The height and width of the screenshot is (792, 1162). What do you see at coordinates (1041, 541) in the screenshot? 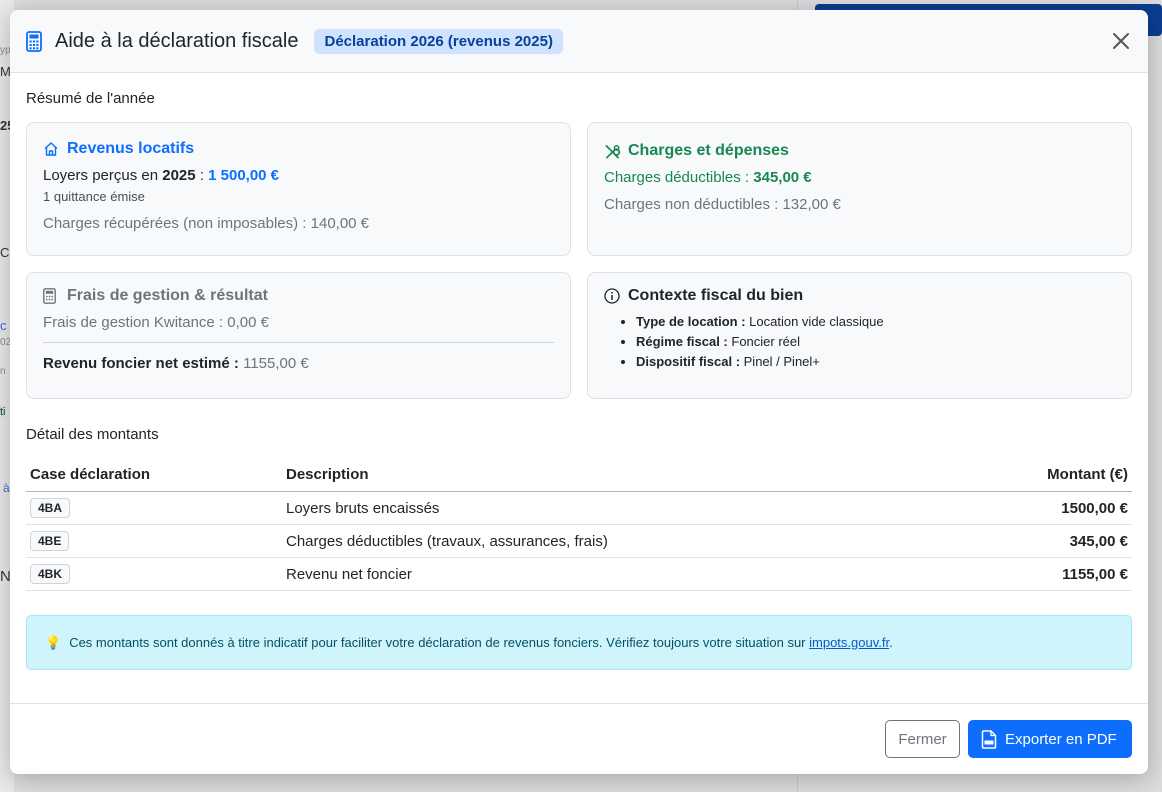
I see `amount-cell: 345,00 €` at bounding box center [1041, 541].